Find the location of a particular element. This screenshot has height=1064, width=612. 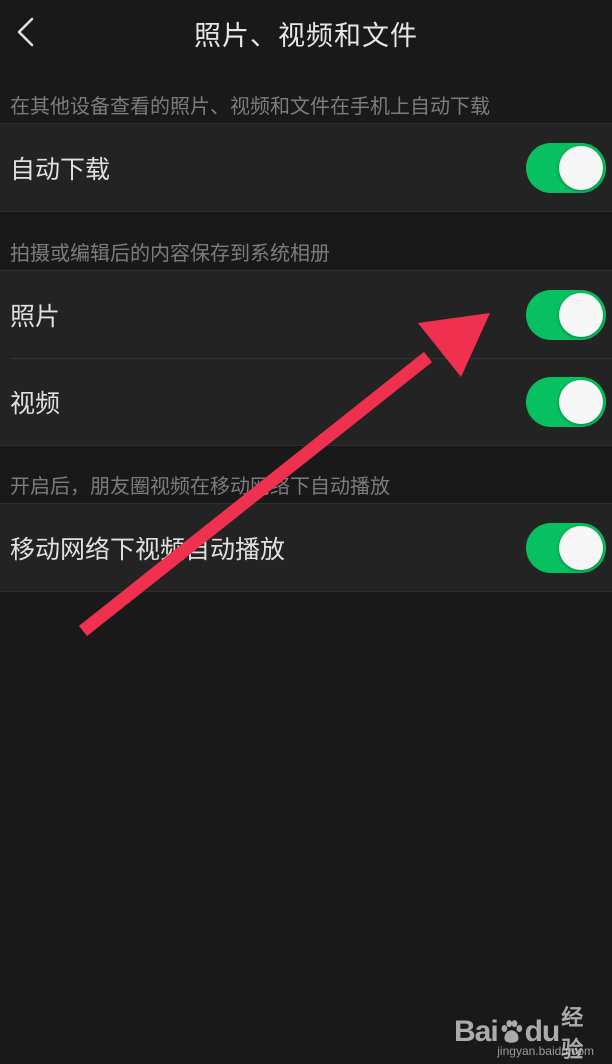

videos-toggle is located at coordinates (566, 401).